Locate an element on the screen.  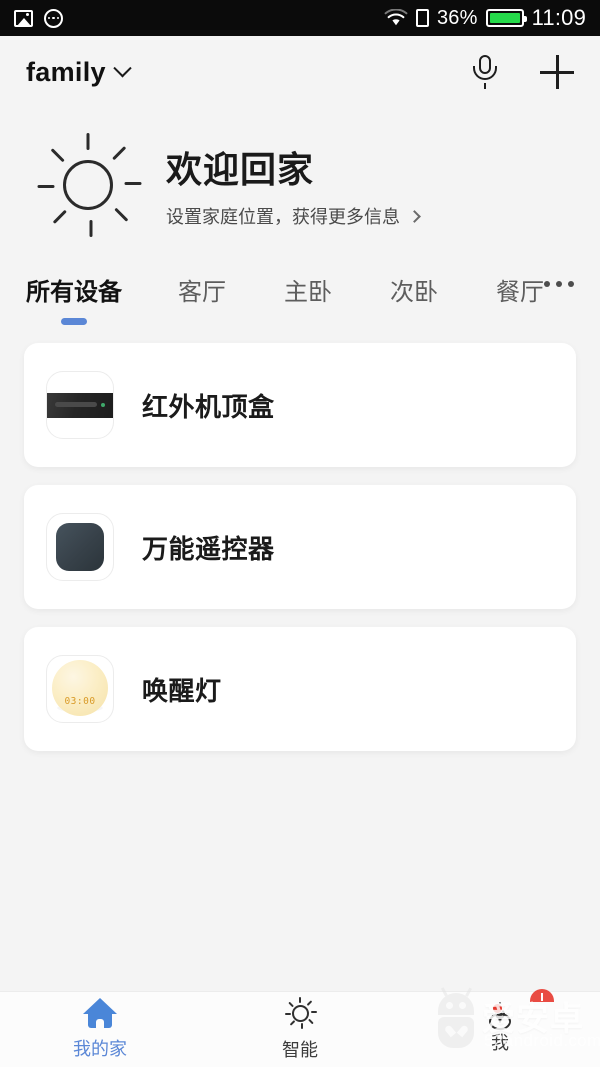
welcome-text: 欢迎回家 设置家庭位置，获得更多信息 is located at coordinates (293, 185).